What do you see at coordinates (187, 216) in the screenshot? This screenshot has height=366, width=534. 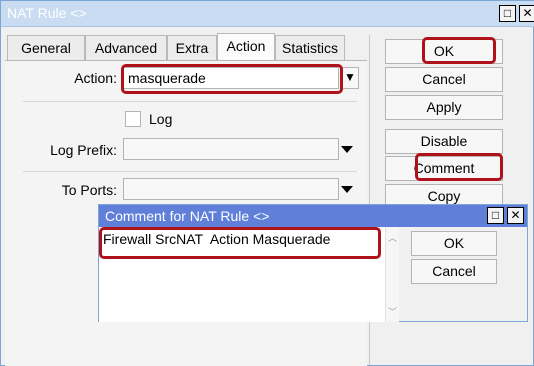 I see `dialog-title: Comment for NAT Rule <>` at bounding box center [187, 216].